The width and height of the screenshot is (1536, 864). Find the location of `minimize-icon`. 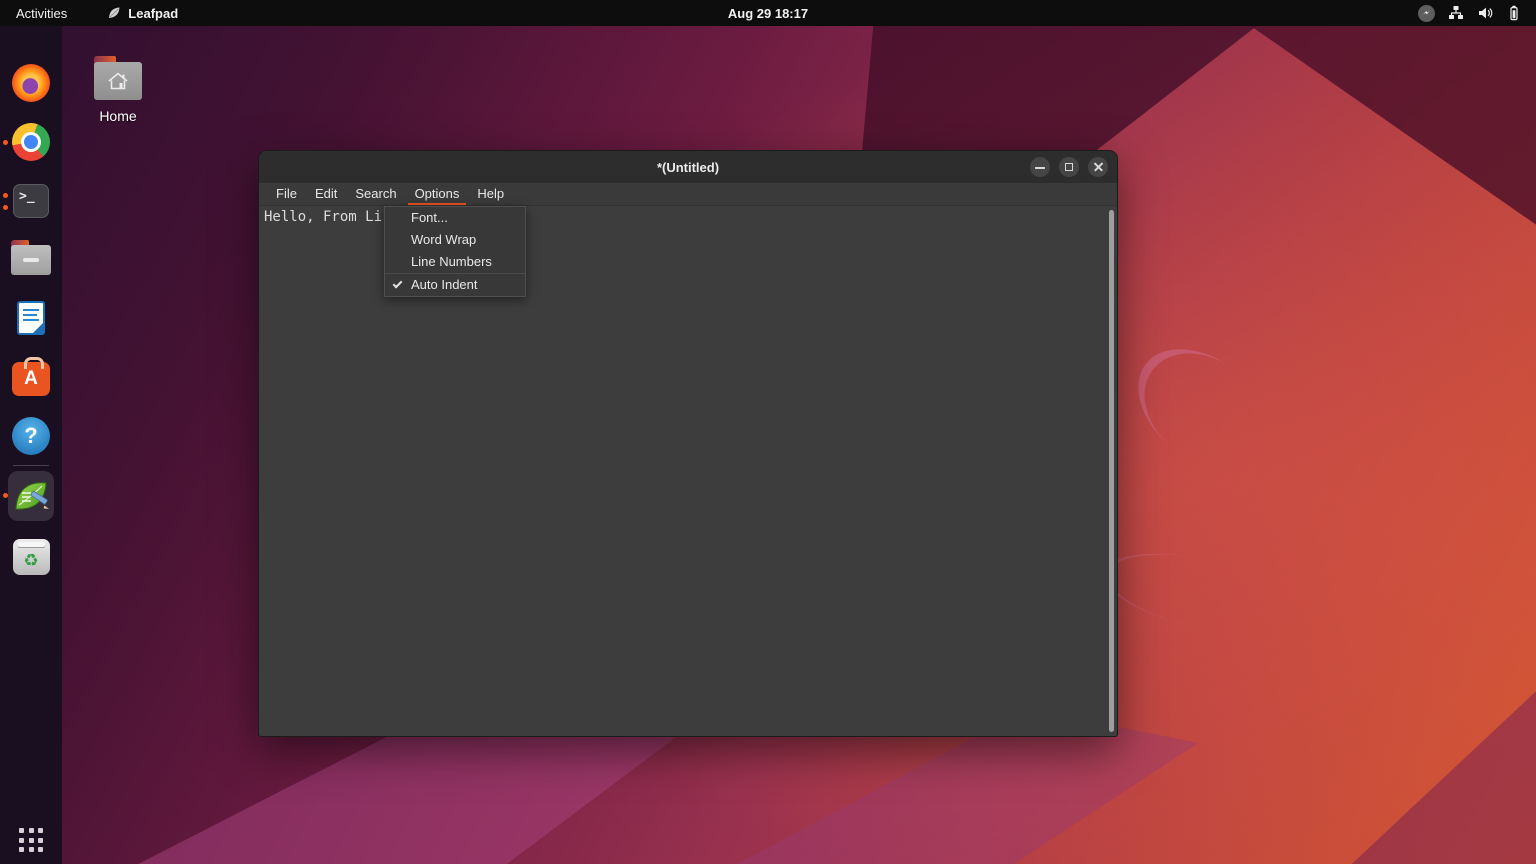

minimize-icon is located at coordinates (1040, 168).